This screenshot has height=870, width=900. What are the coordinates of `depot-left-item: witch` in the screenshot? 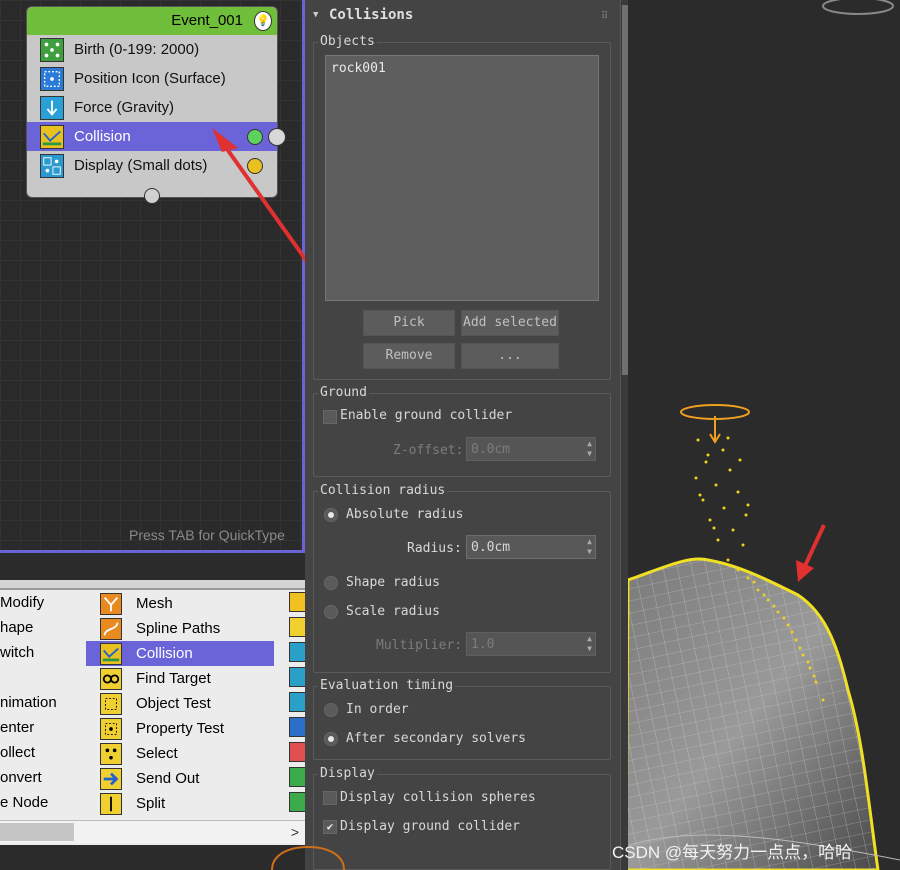 It's located at (17, 652).